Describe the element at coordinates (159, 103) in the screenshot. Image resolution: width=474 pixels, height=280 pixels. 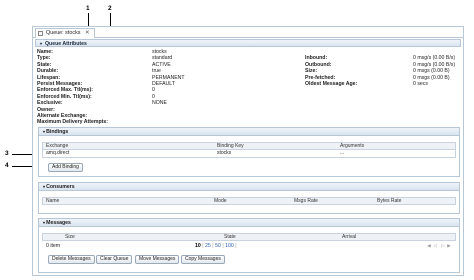
I see `attr-value: NONE` at that location.